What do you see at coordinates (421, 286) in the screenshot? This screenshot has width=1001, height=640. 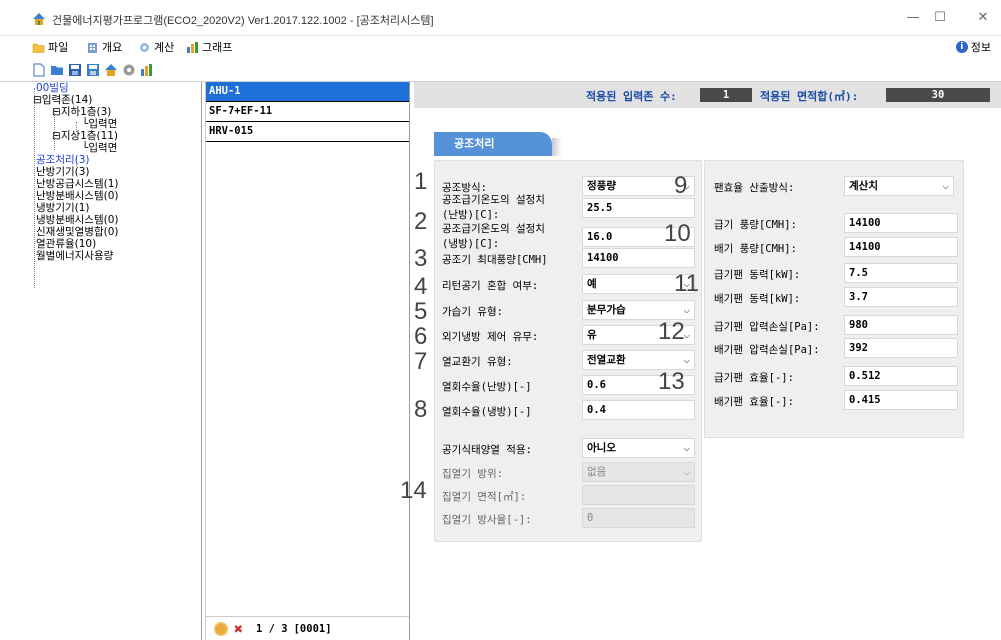 I see `annotation-number: 4` at bounding box center [421, 286].